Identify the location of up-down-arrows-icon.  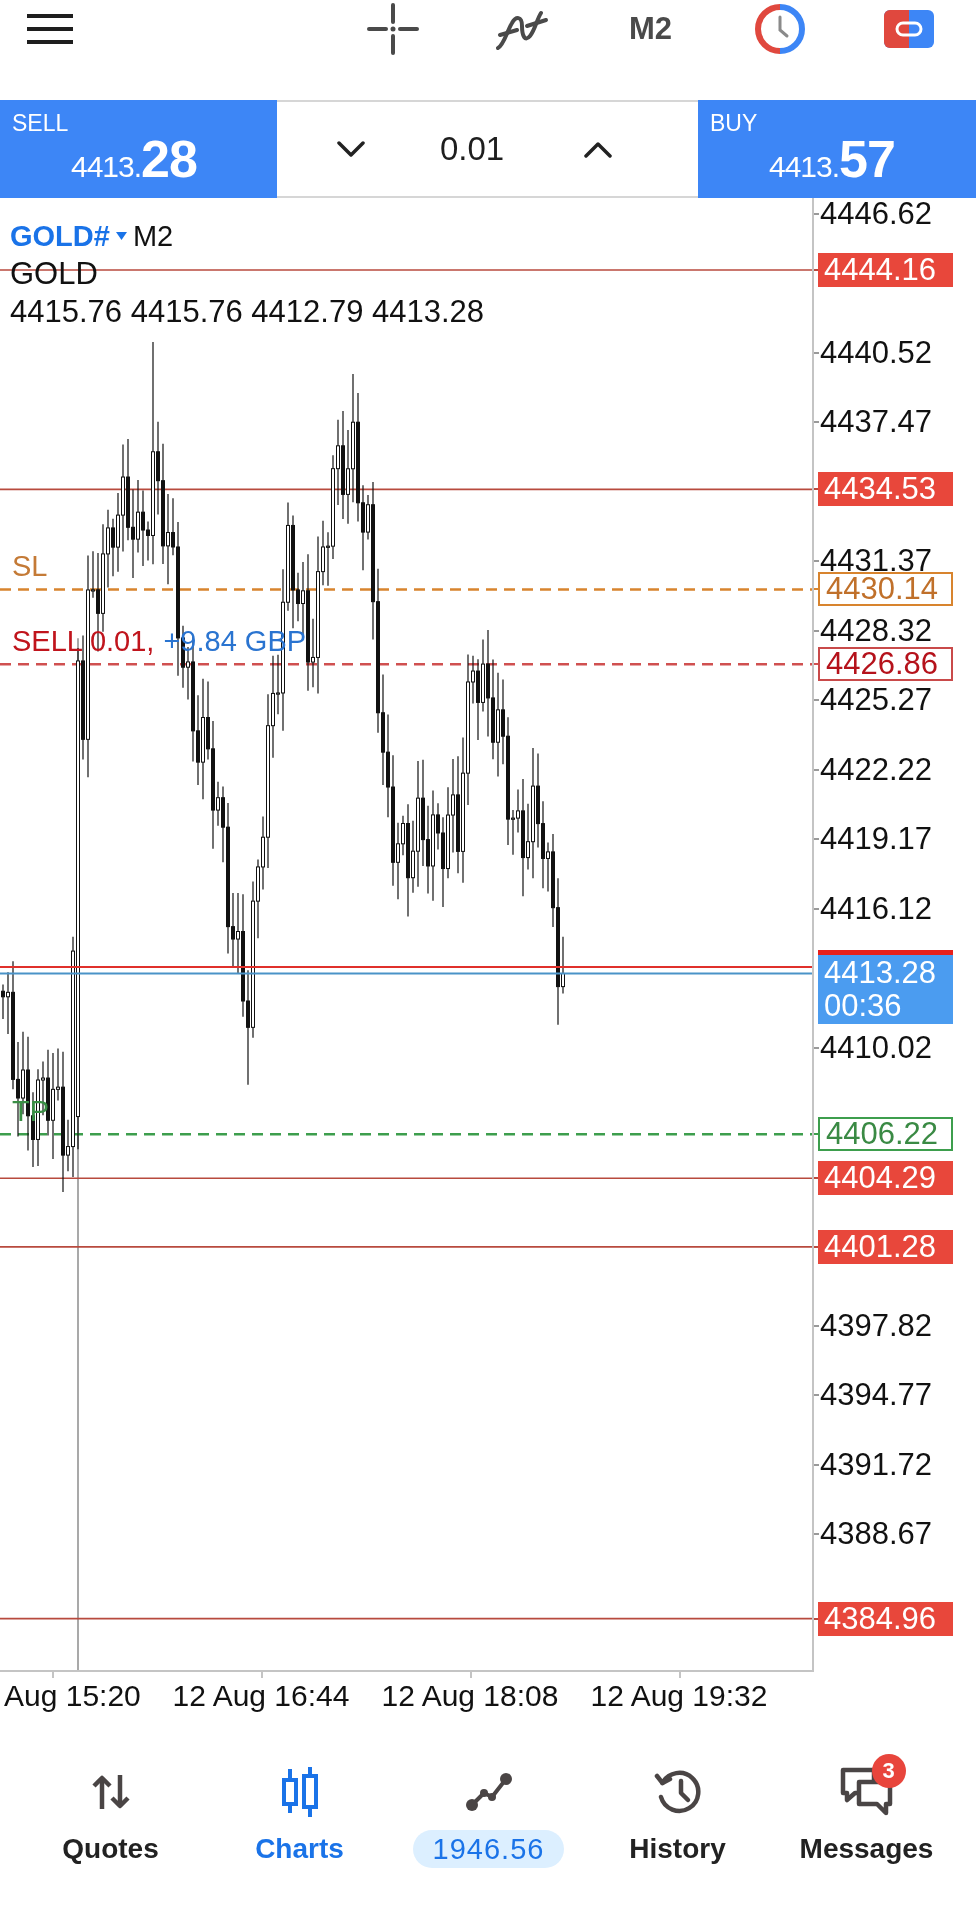
(110, 1792).